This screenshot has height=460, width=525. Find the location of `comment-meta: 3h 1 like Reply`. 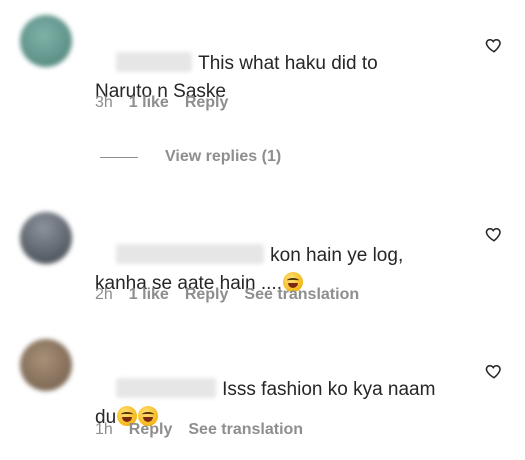

comment-meta: 3h 1 like Reply is located at coordinates (161, 103).